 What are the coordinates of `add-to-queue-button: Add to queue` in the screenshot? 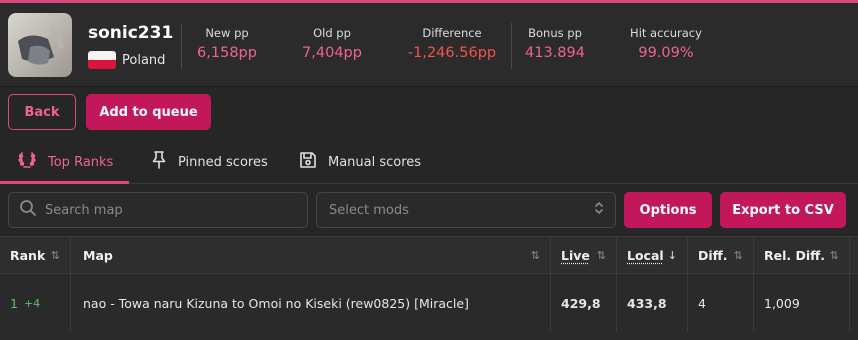 It's located at (148, 112).